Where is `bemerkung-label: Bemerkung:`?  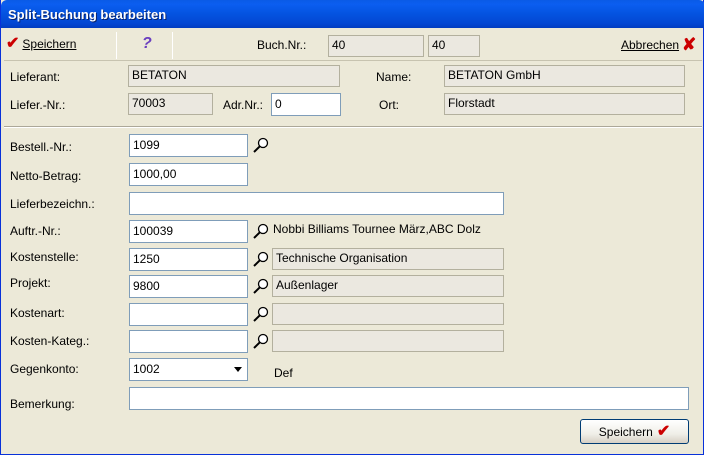 bemerkung-label: Bemerkung: is located at coordinates (42, 404).